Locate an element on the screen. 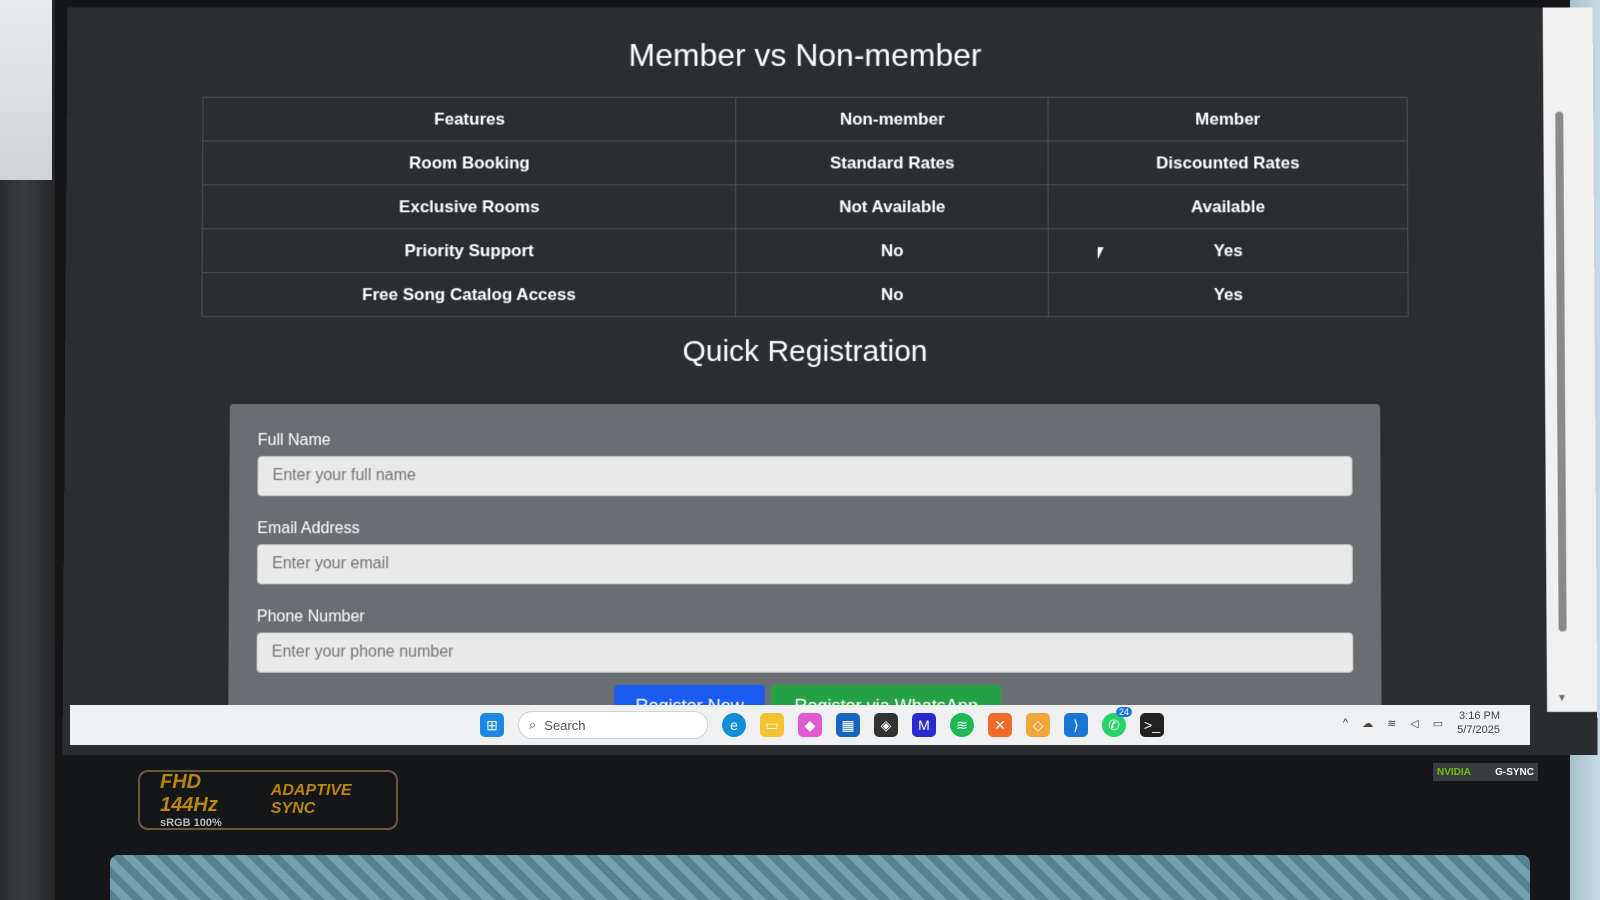 The image size is (1600, 900). mouse-cursor is located at coordinates (1100, 253).